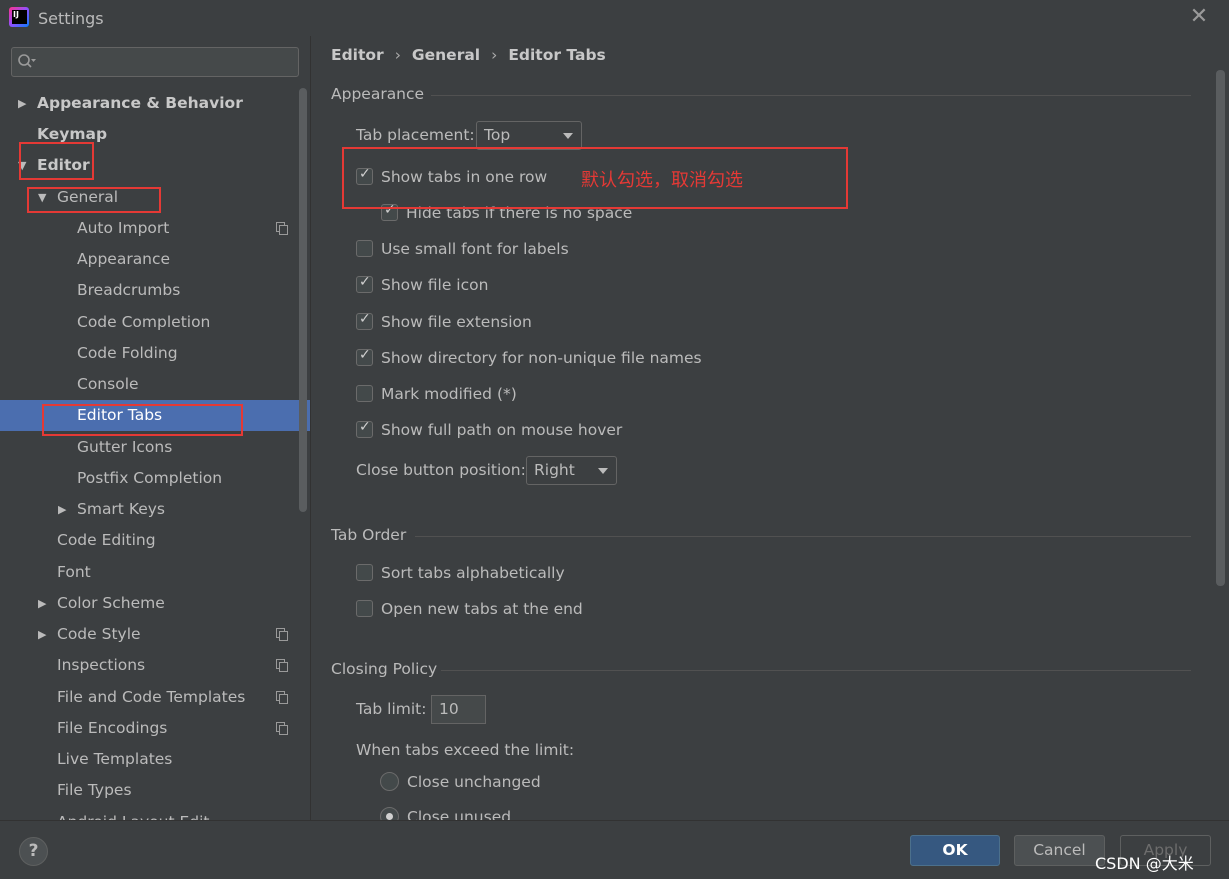 The width and height of the screenshot is (1229, 879). What do you see at coordinates (155, 634) in the screenshot?
I see `sidebar-item-code-style: ▶ Code Style` at bounding box center [155, 634].